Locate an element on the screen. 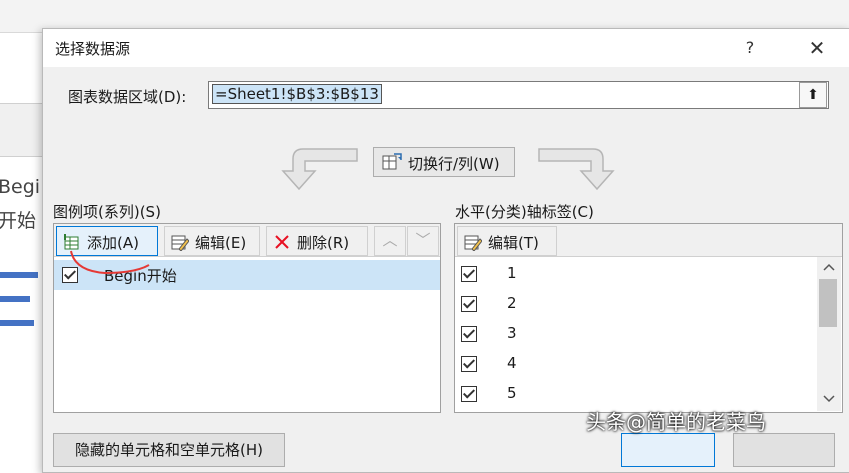 Image resolution: width=849 pixels, height=473 pixels. remove-x-icon is located at coordinates (282, 242).